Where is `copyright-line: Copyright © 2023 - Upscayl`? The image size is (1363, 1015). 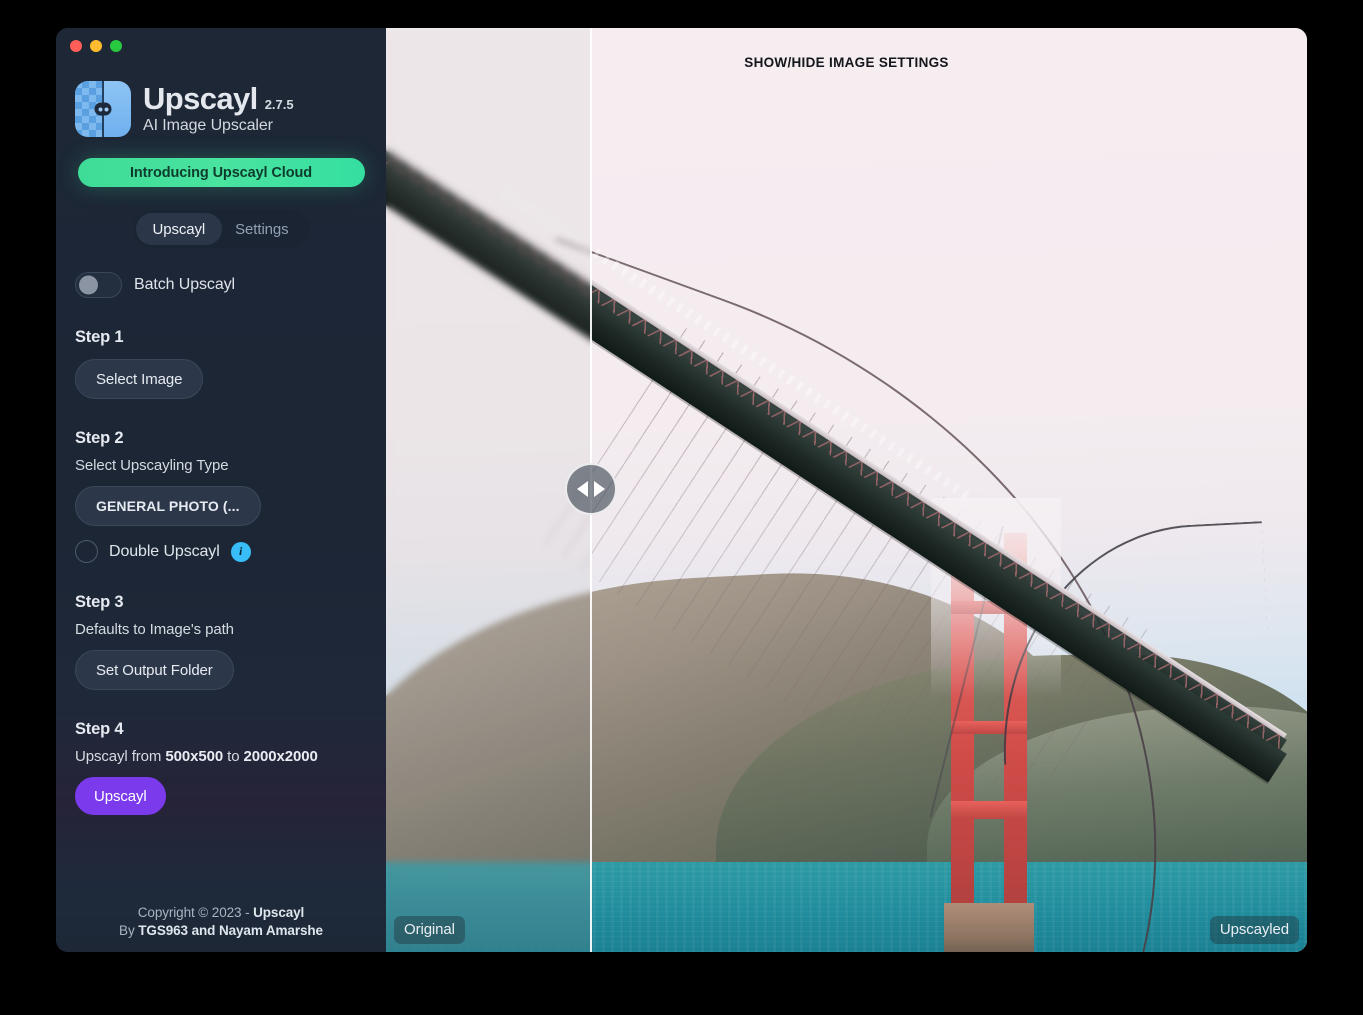
copyright-line: Copyright © 2023 - Upscayl is located at coordinates (221, 913).